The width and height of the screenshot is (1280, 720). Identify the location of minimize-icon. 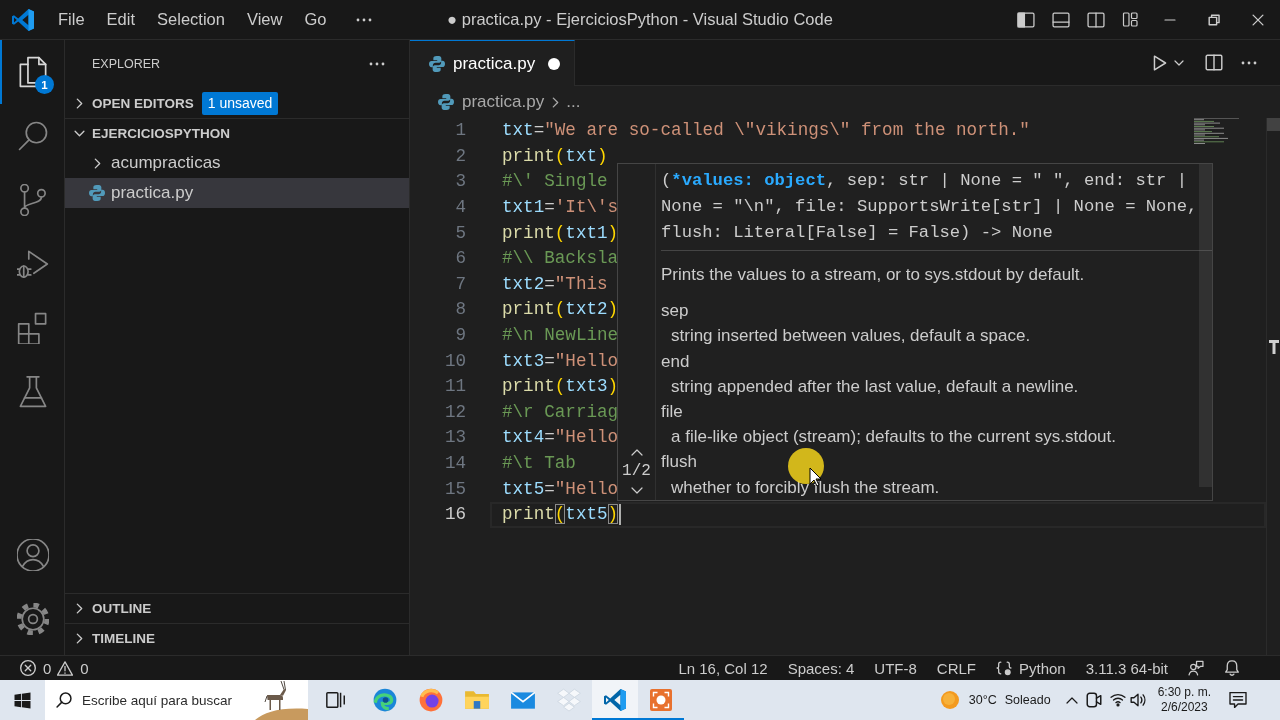
(1170, 19).